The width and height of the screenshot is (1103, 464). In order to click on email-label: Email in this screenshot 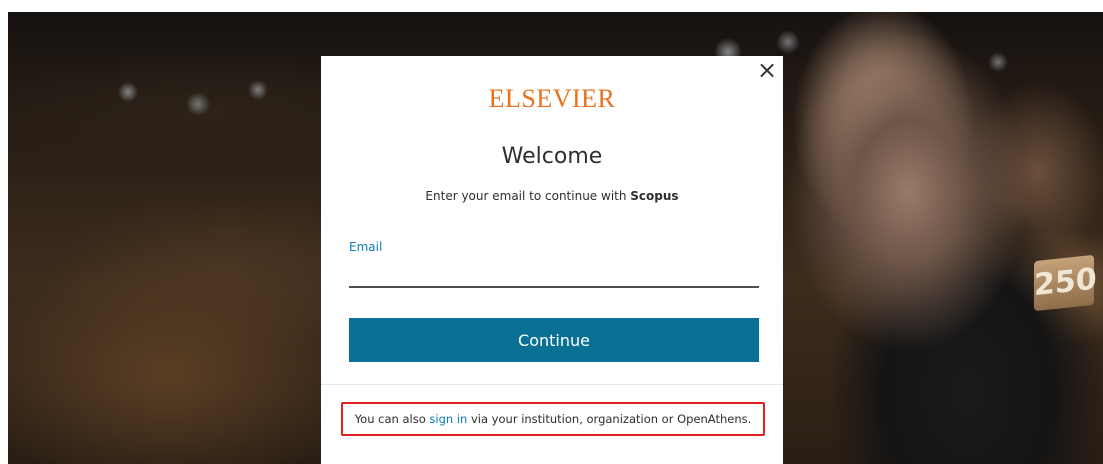, I will do `click(366, 247)`.